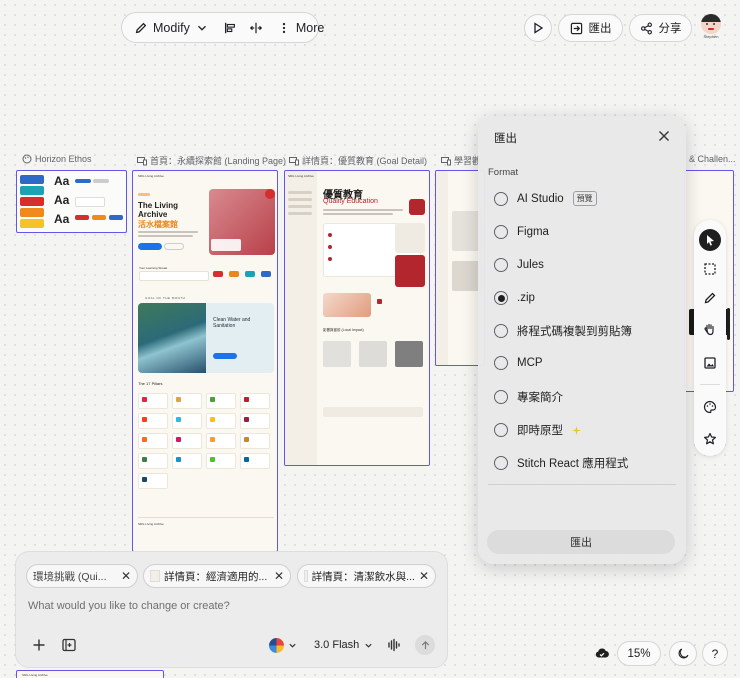 This screenshot has height=678, width=740. I want to click on option-ai-studio: AI Studio 預覽, so click(545, 198).